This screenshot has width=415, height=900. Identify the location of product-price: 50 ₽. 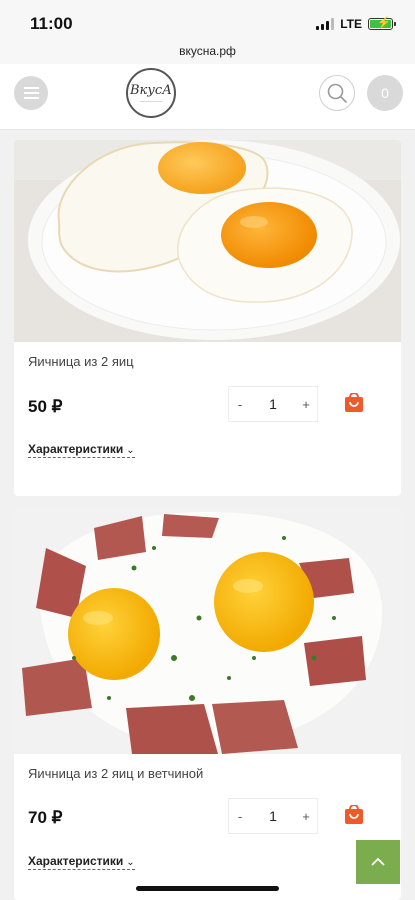
(45, 406).